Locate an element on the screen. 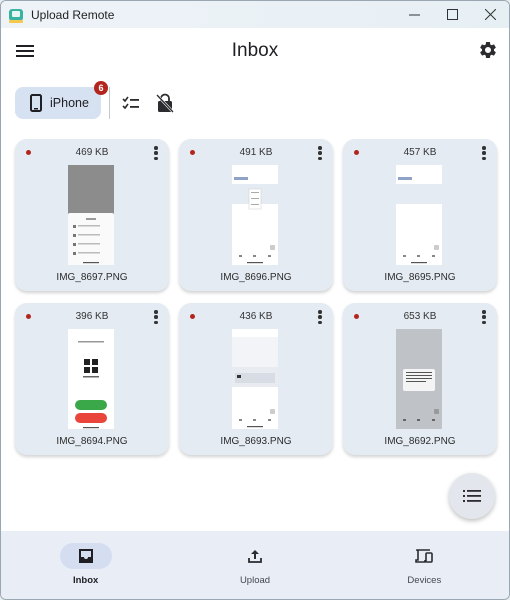 This screenshot has height=600, width=510. bottom-navigation: Inbox Upload Devices is located at coordinates (255, 565).